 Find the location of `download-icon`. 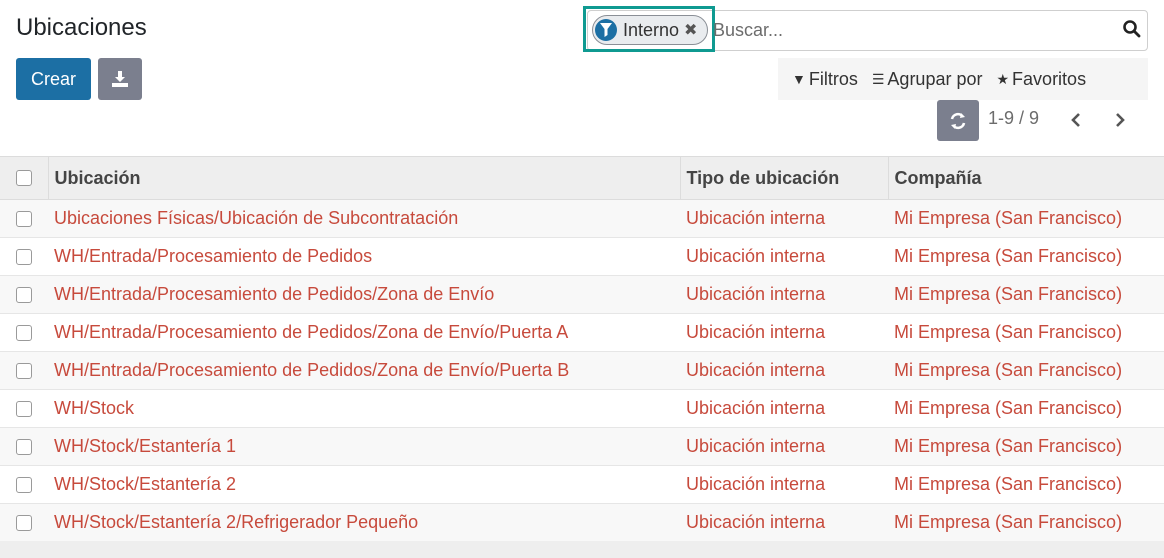

download-icon is located at coordinates (120, 79).